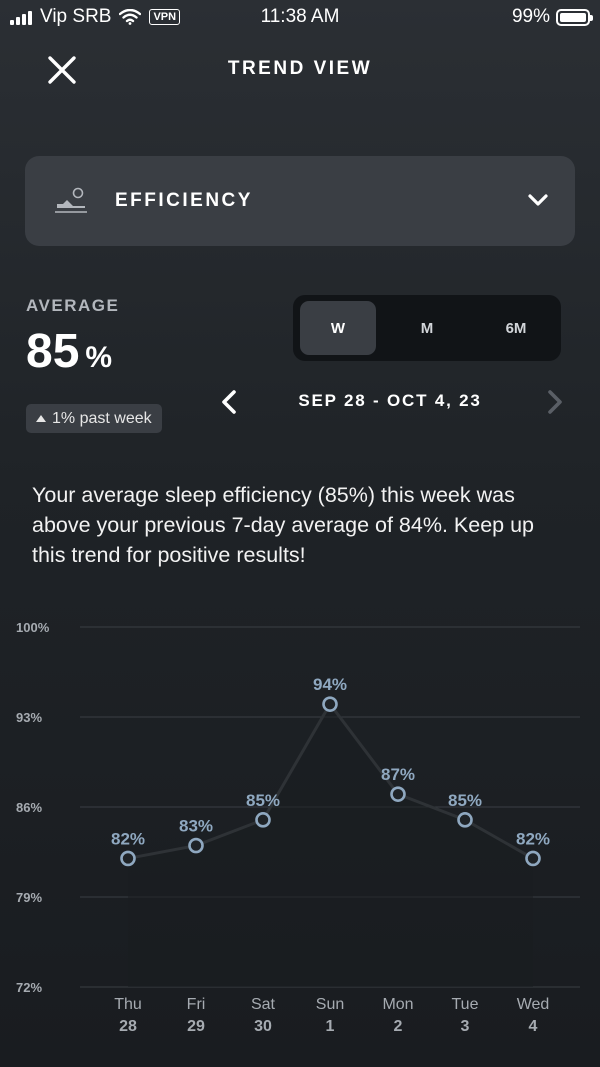 The image size is (600, 1067). What do you see at coordinates (29, 807) in the screenshot?
I see `y-tick-label: 86%` at bounding box center [29, 807].